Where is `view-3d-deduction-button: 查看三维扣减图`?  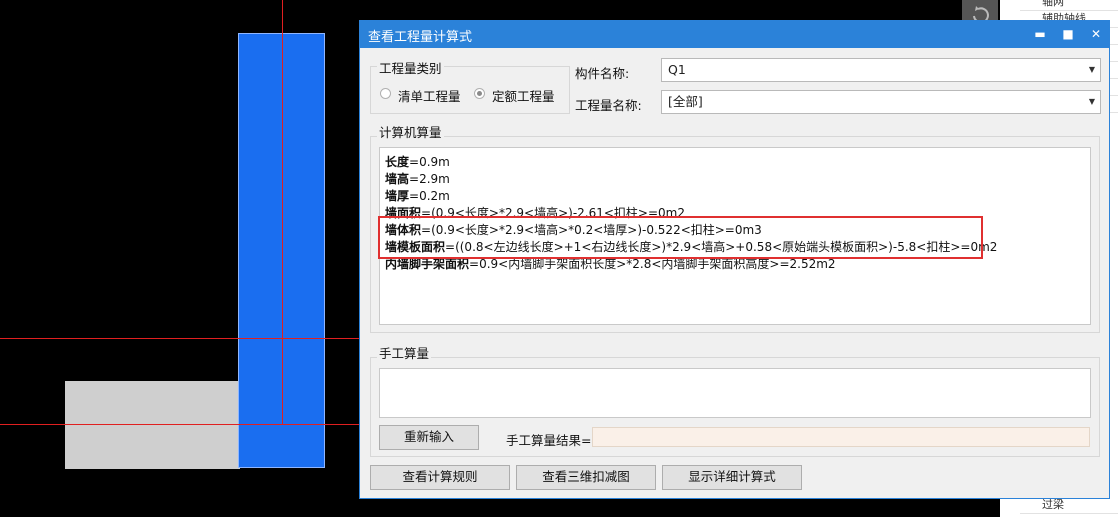
view-3d-deduction-button: 查看三维扣减图 is located at coordinates (586, 477).